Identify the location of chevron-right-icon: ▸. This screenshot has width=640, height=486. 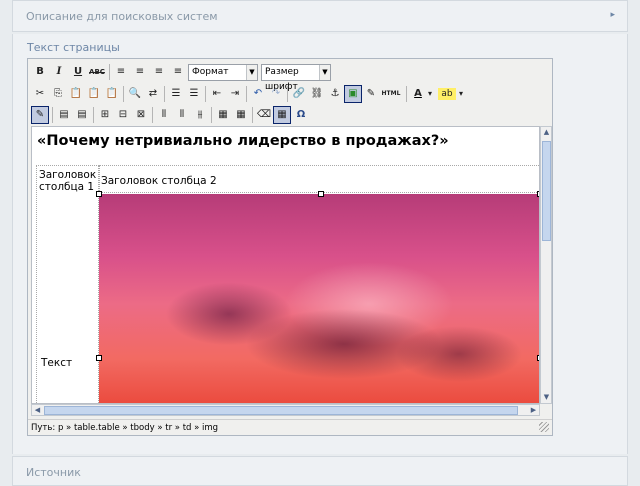
(612, 15).